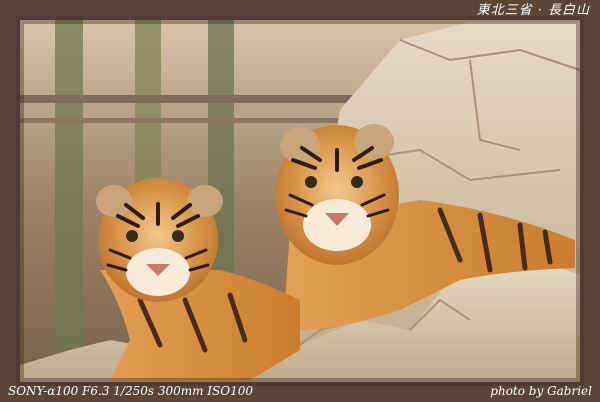  Describe the element at coordinates (130, 391) in the screenshot. I see `camera-info-caption: SONY-α100 F6.3 1/250s 300mm ISO100` at that location.